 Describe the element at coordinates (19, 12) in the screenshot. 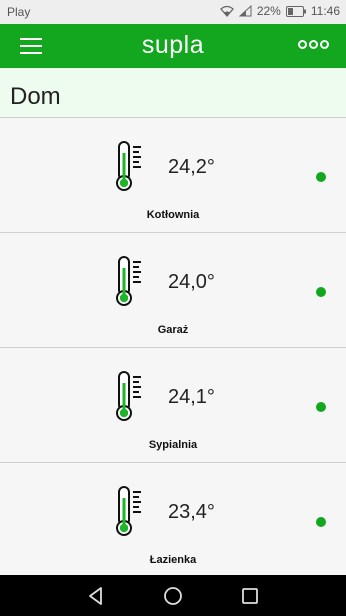

I see `carrier-name: Play` at that location.